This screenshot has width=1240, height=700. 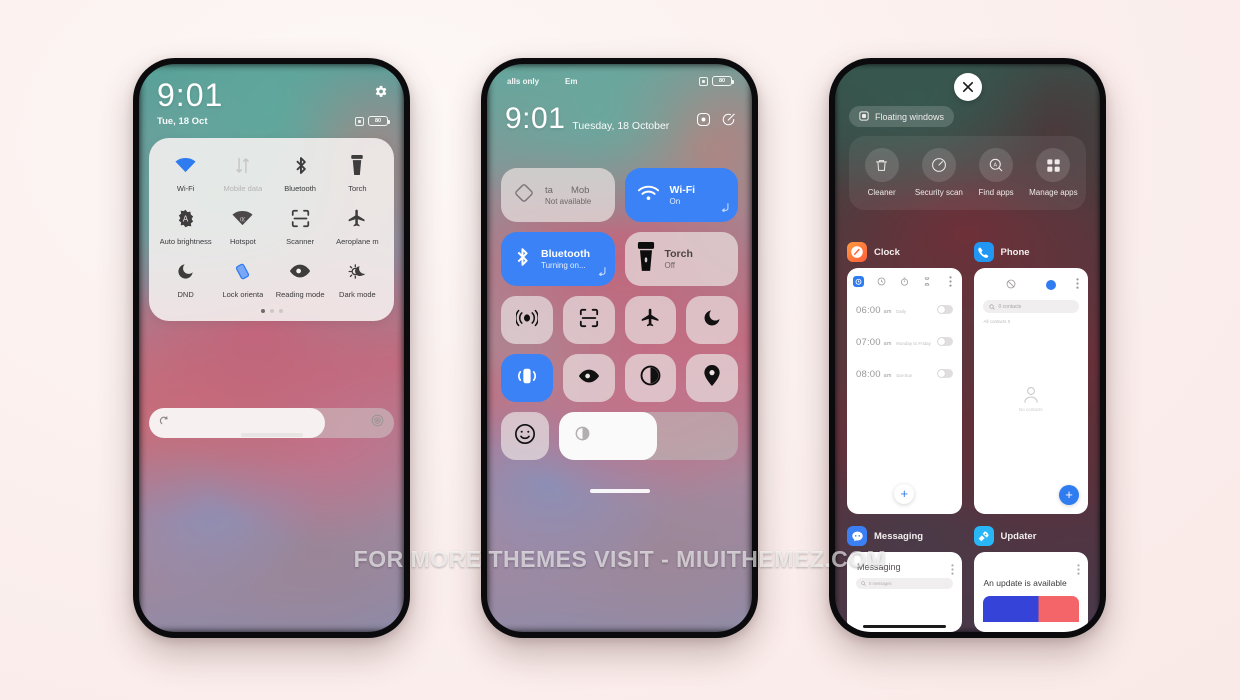 What do you see at coordinates (902, 116) in the screenshot?
I see `floating-windows-chip: Floating windows` at bounding box center [902, 116].